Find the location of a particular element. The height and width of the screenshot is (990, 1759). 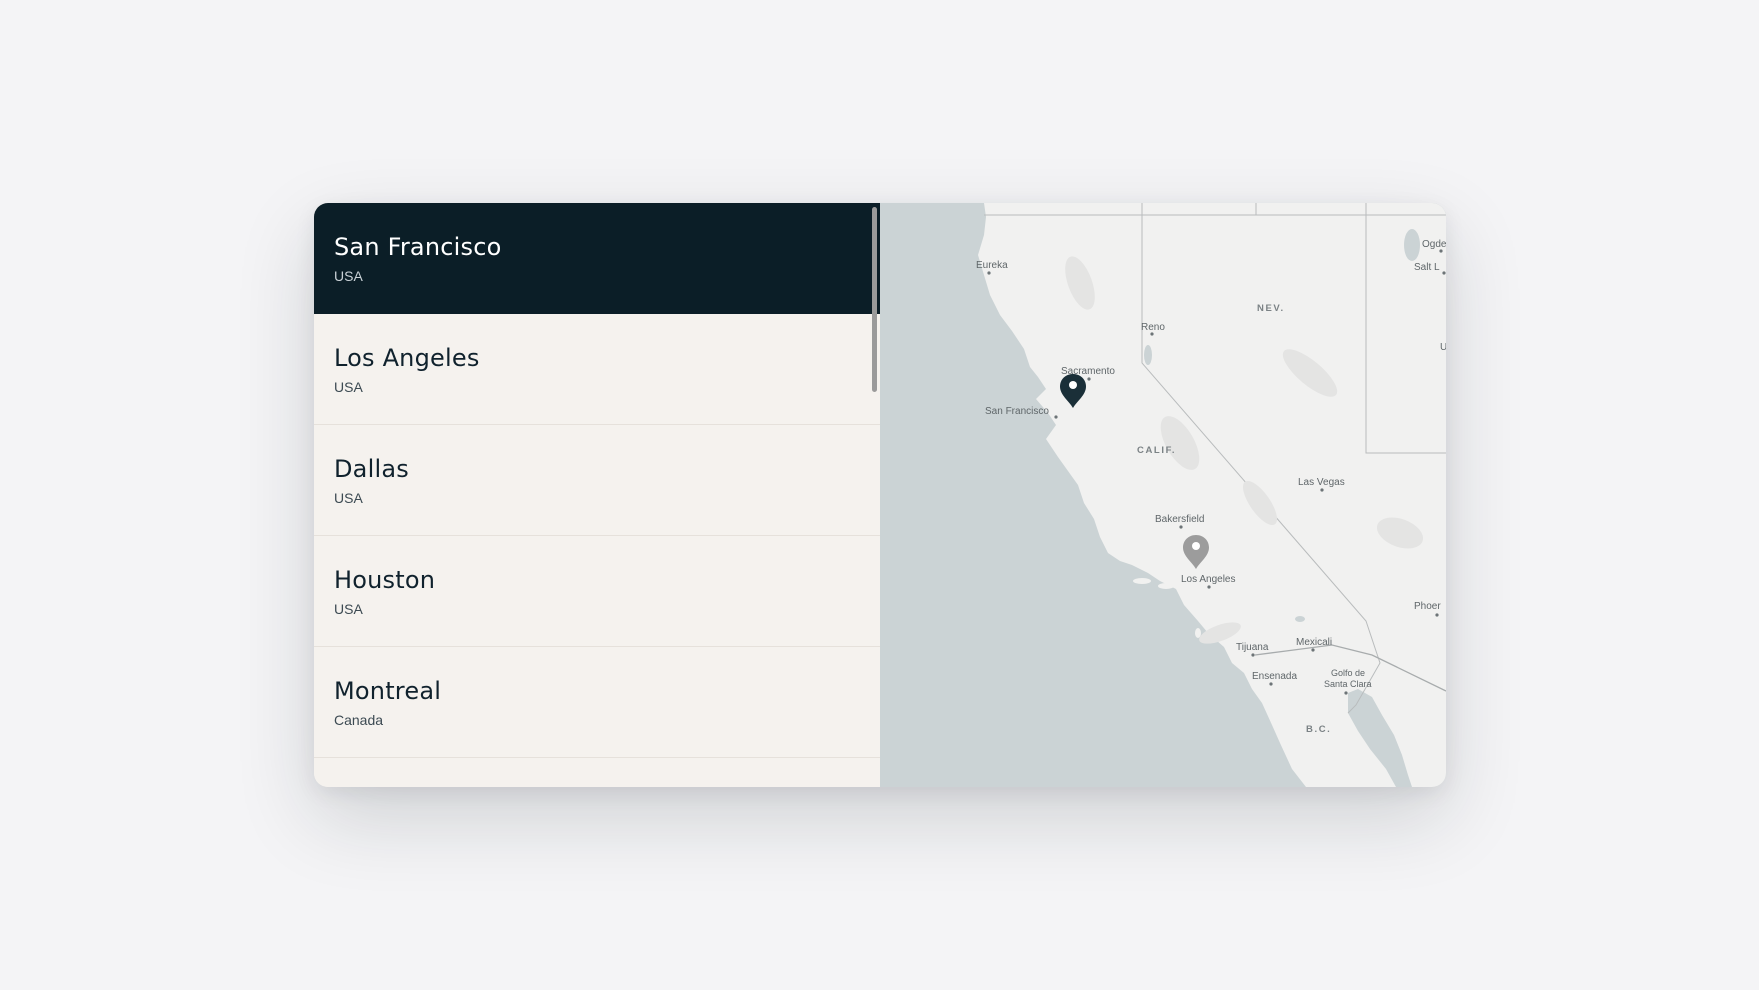

city-name: Dallas is located at coordinates (371, 469).